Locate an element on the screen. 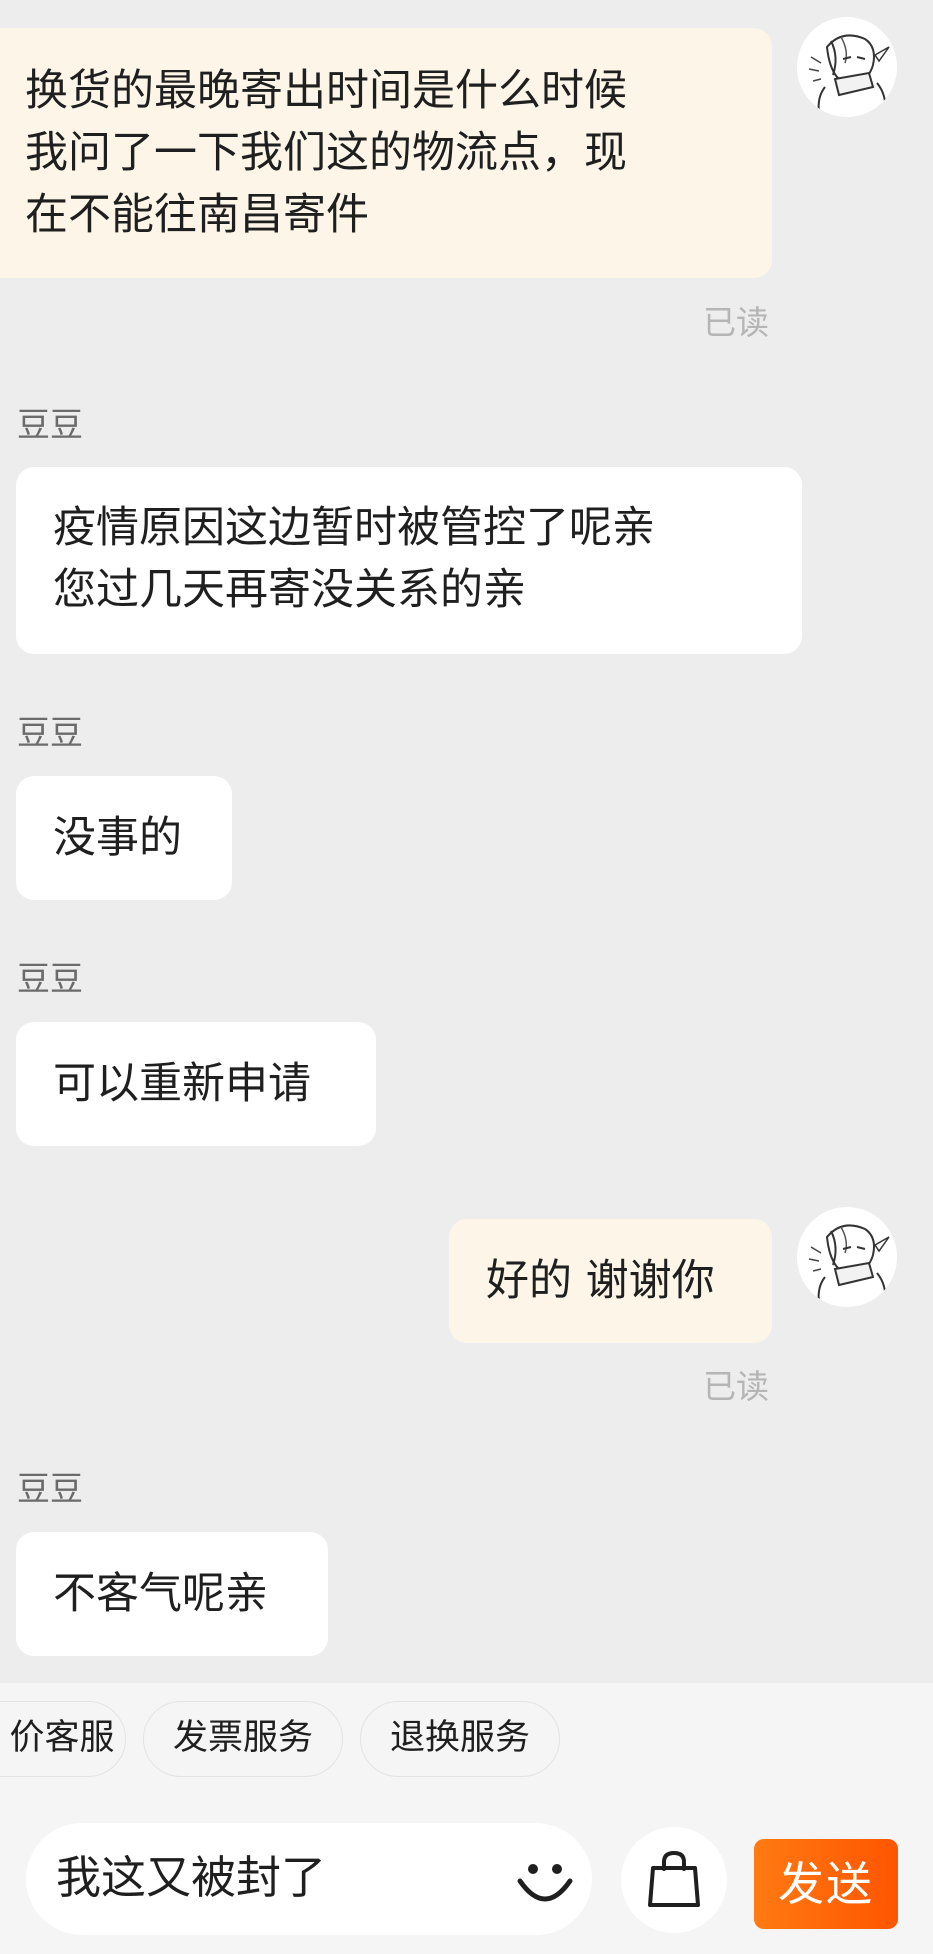 This screenshot has width=933, height=1954. quick-action-bar: 价客服 发票服务 退换服务 is located at coordinates (466, 1735).